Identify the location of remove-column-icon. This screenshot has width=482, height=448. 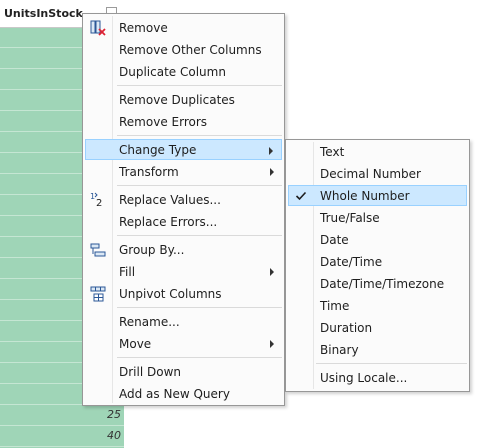
(98, 29).